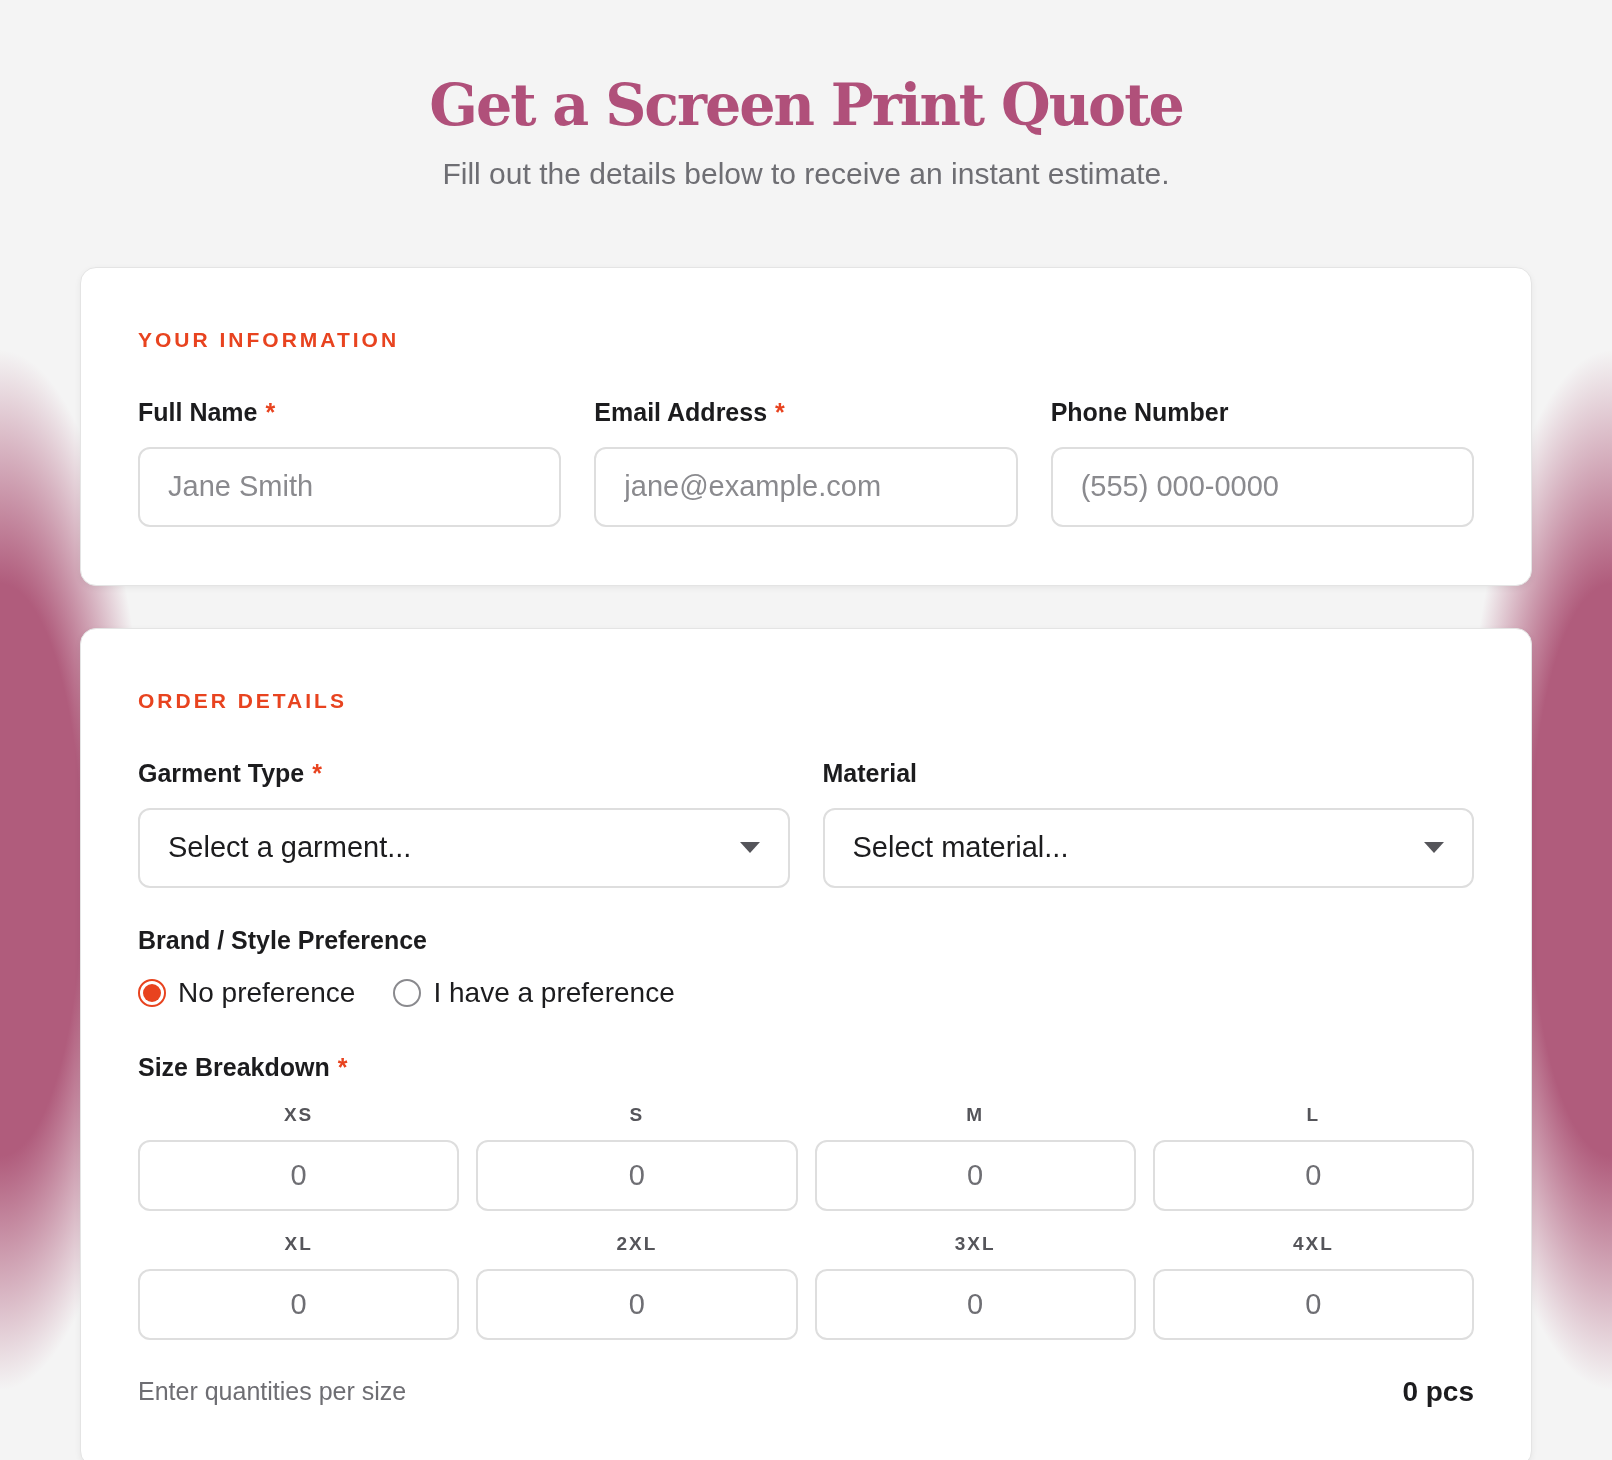  I want to click on radio-option: I have a preference, so click(534, 992).